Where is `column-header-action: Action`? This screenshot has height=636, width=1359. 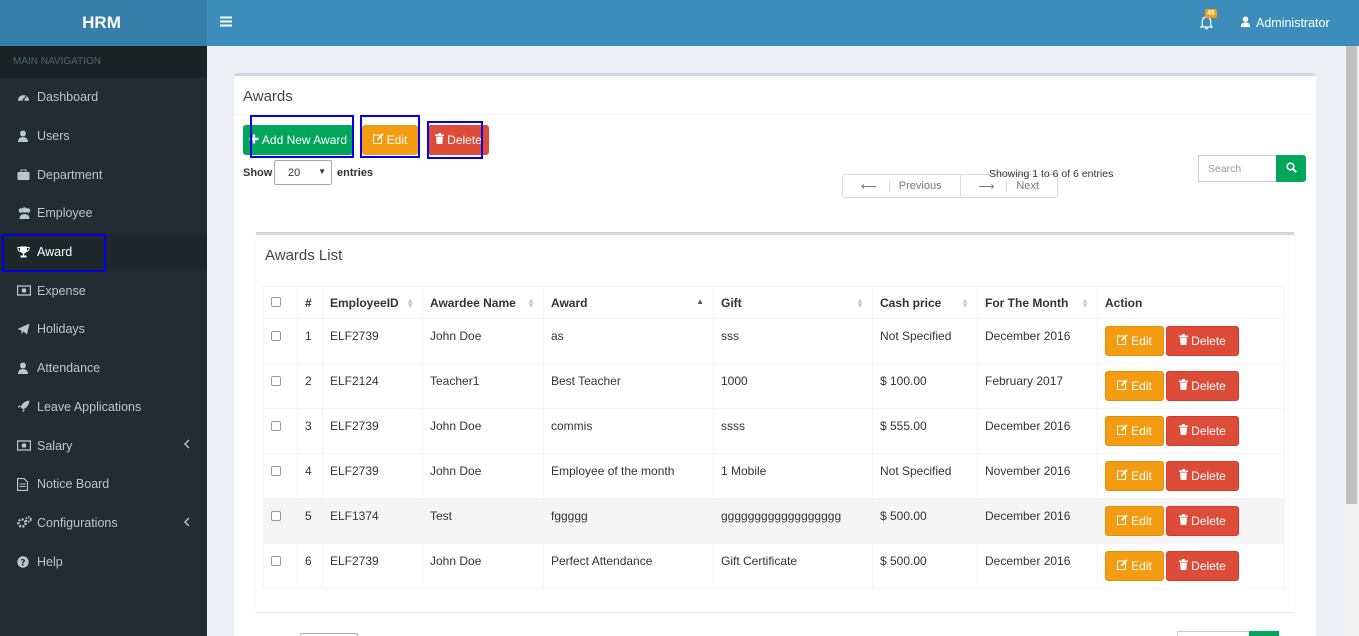 column-header-action: Action is located at coordinates (1191, 302).